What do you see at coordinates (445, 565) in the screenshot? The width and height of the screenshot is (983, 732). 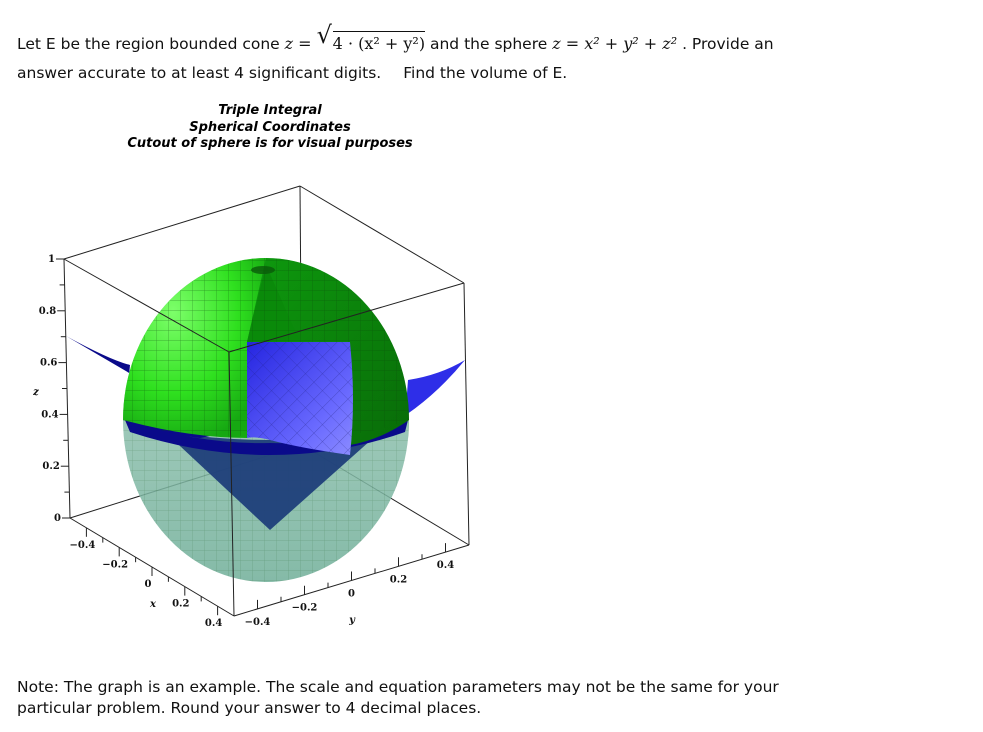 I see `y-tick-label: 0.4` at bounding box center [445, 565].